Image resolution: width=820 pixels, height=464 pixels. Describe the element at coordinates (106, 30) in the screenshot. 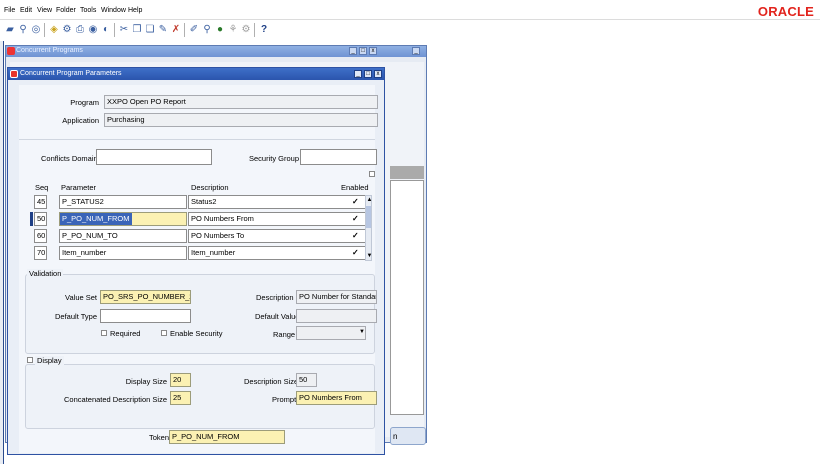

I see `attach-doc-icon: ◐` at that location.